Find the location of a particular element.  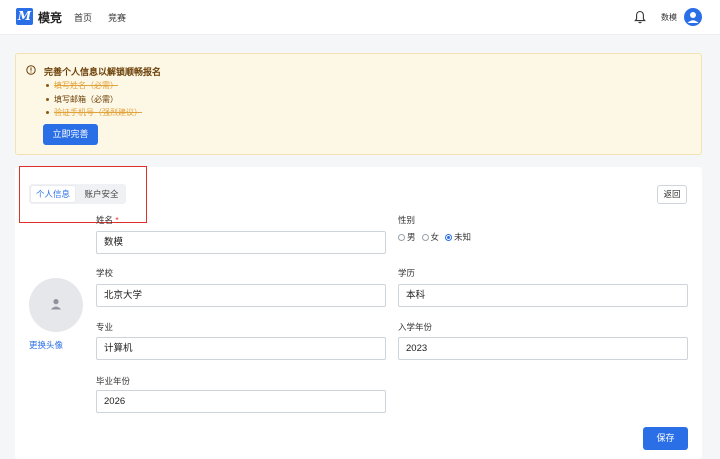

name-label-text: 姓名 is located at coordinates (105, 220).